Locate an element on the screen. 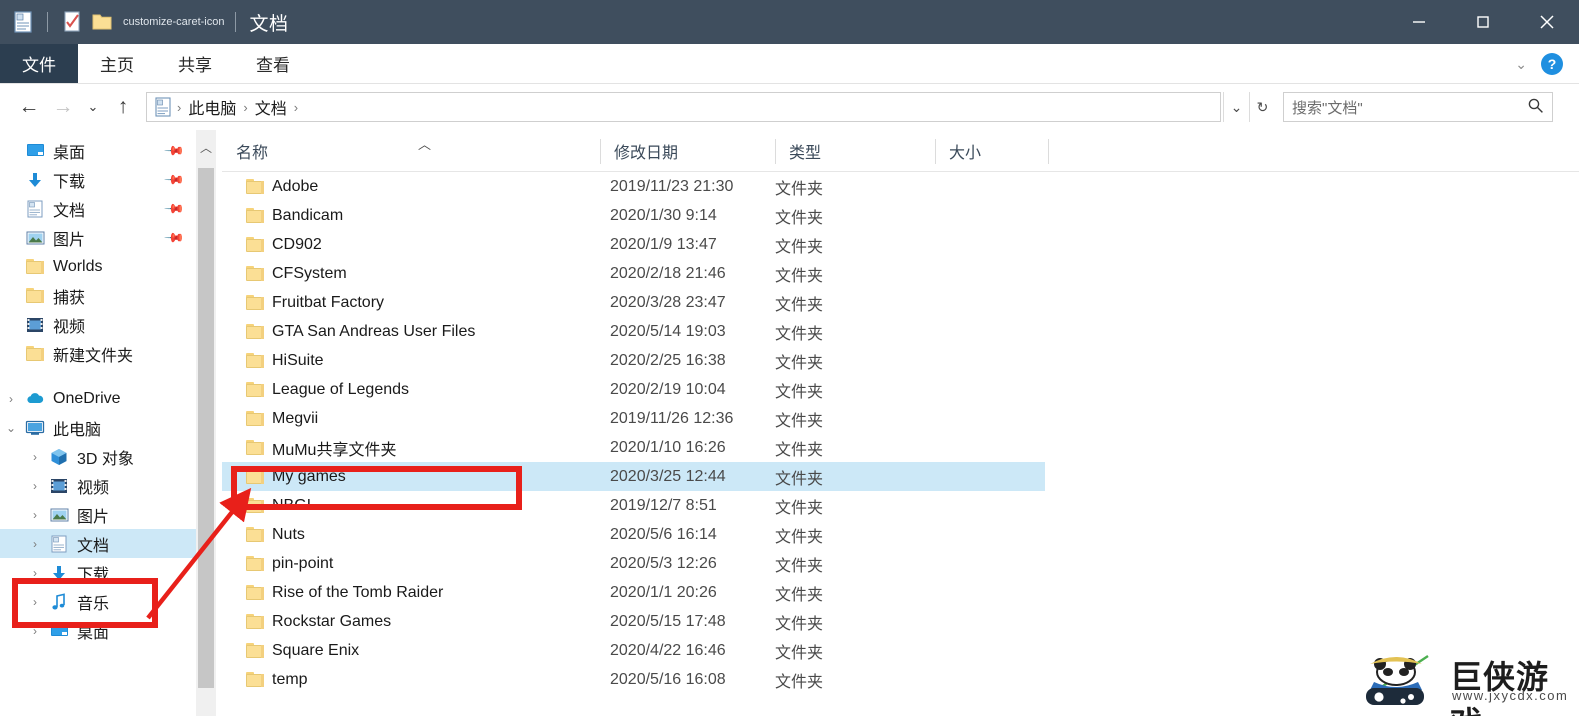  breadcrumb: › 此电脑 › 文档 › is located at coordinates (683, 107).